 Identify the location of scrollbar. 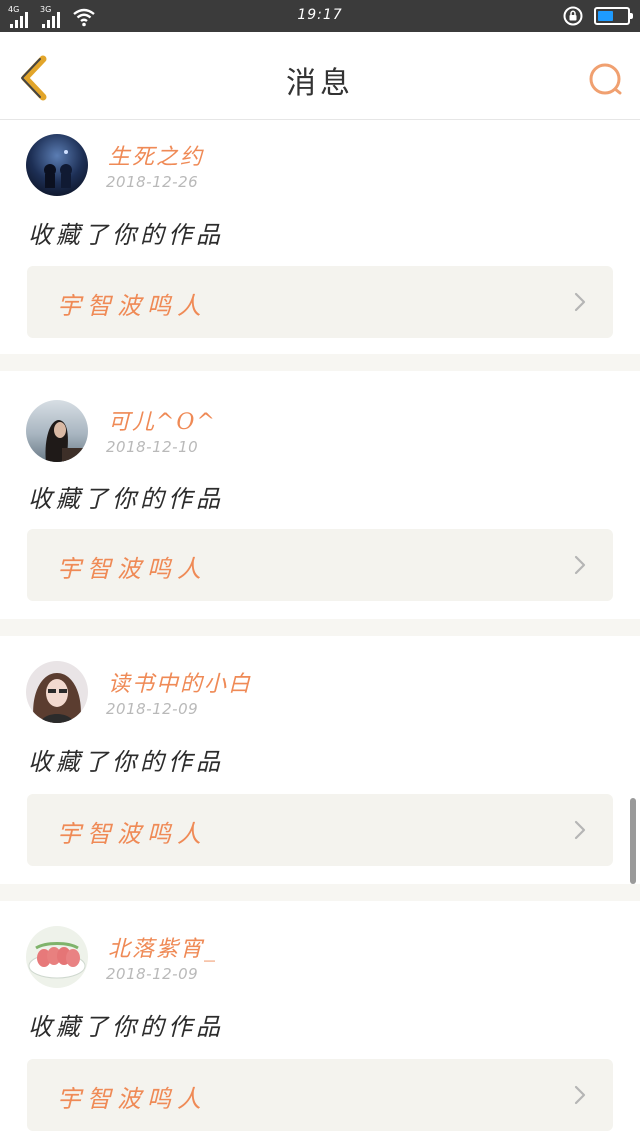
(633, 841).